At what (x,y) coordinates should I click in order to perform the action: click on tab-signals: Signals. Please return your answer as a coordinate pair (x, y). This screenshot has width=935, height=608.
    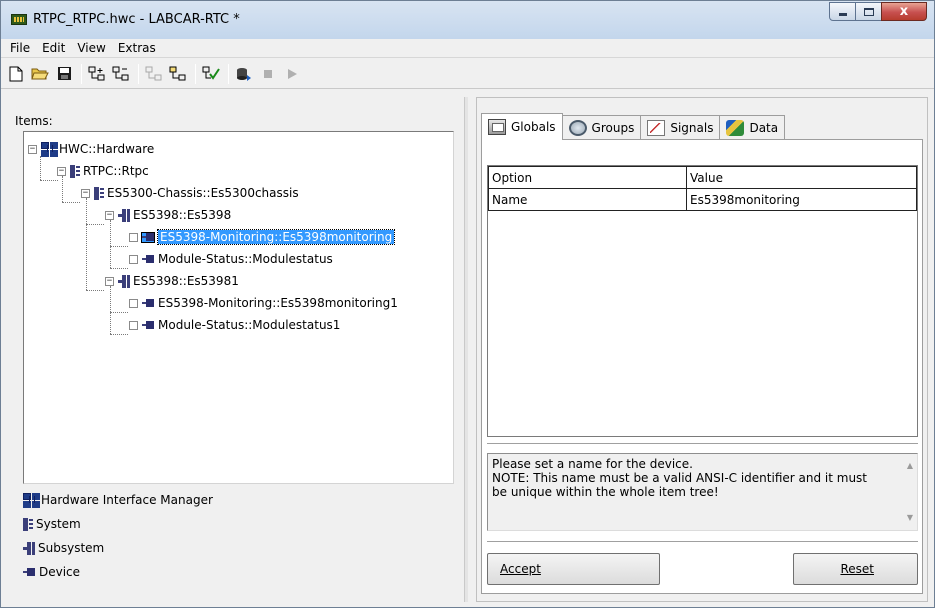
    Looking at the image, I should click on (680, 127).